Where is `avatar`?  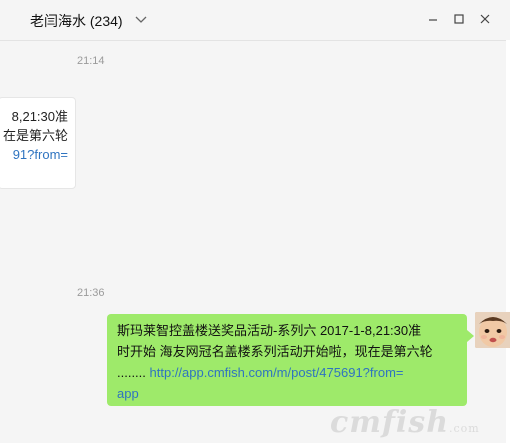 avatar is located at coordinates (492, 330).